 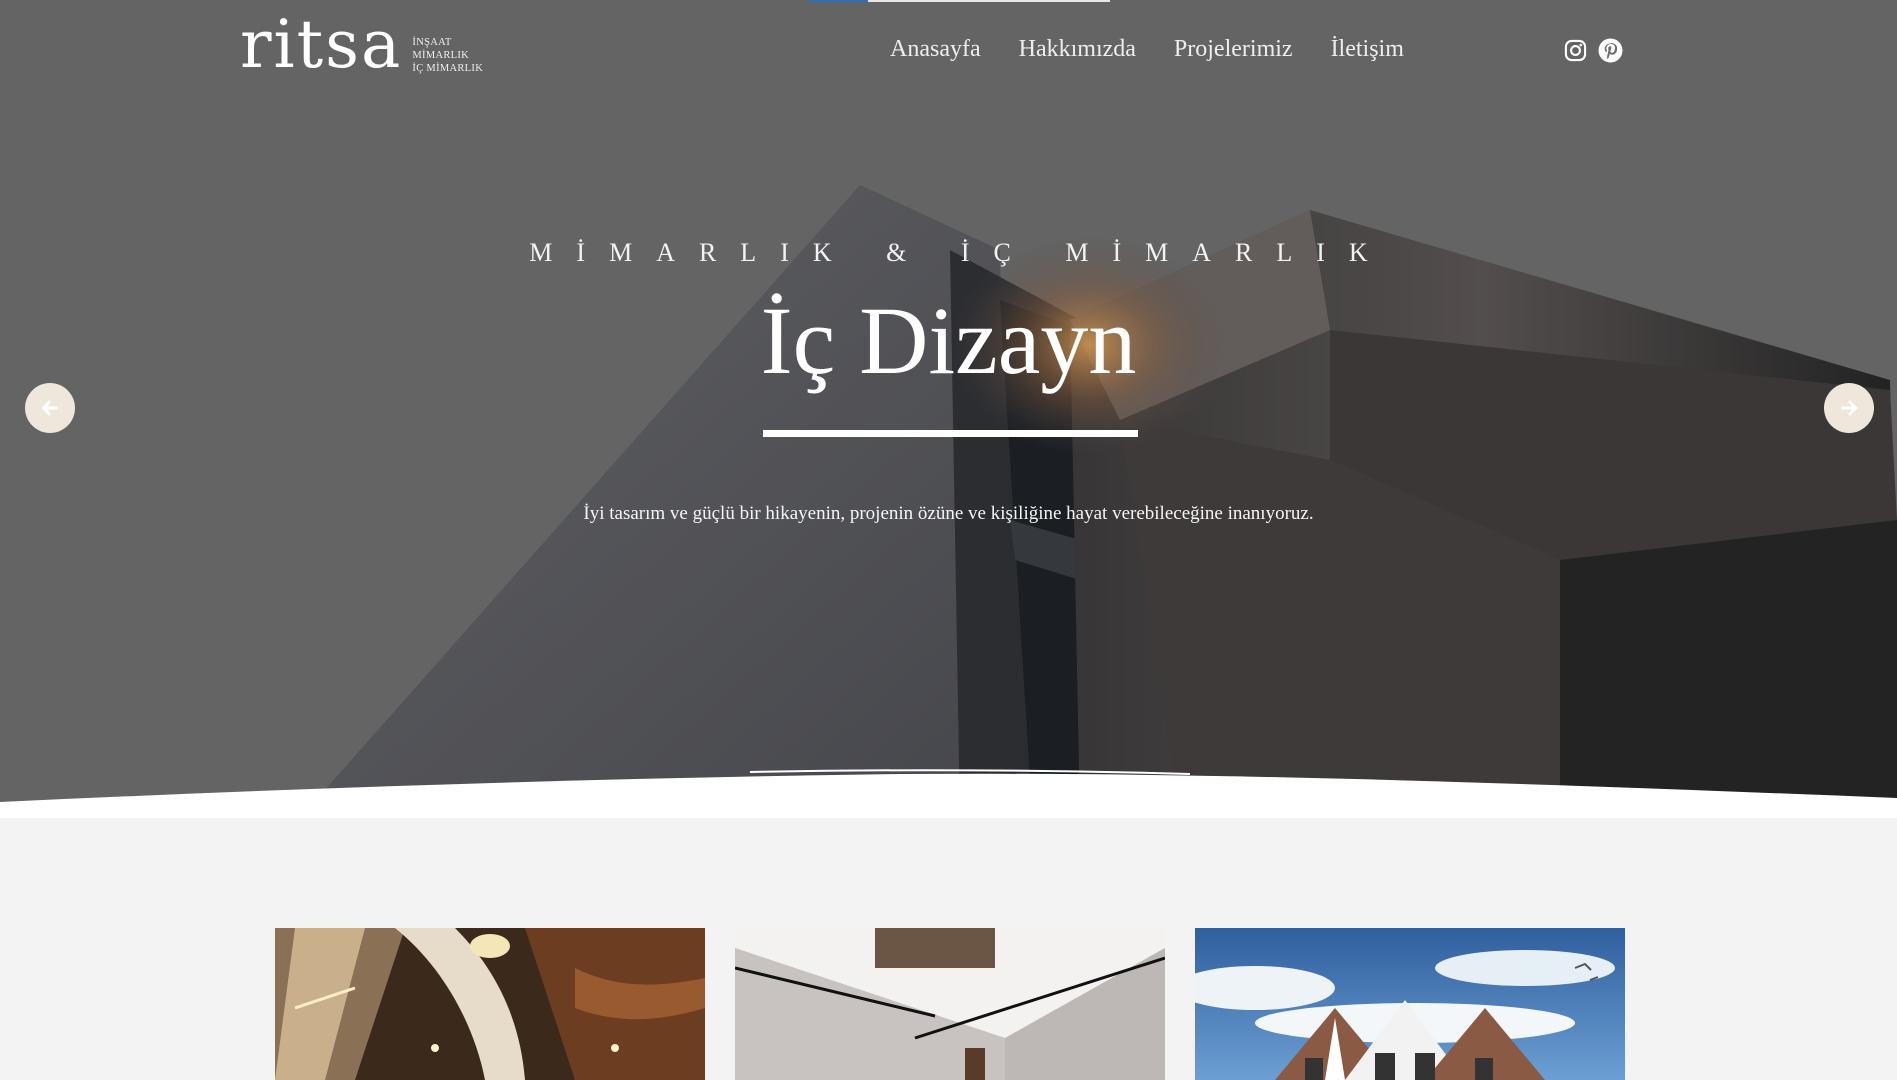 I want to click on brand-logo: ritsa İNŞAAT MİMARLIK İÇ MİMARLIK, so click(x=361, y=45).